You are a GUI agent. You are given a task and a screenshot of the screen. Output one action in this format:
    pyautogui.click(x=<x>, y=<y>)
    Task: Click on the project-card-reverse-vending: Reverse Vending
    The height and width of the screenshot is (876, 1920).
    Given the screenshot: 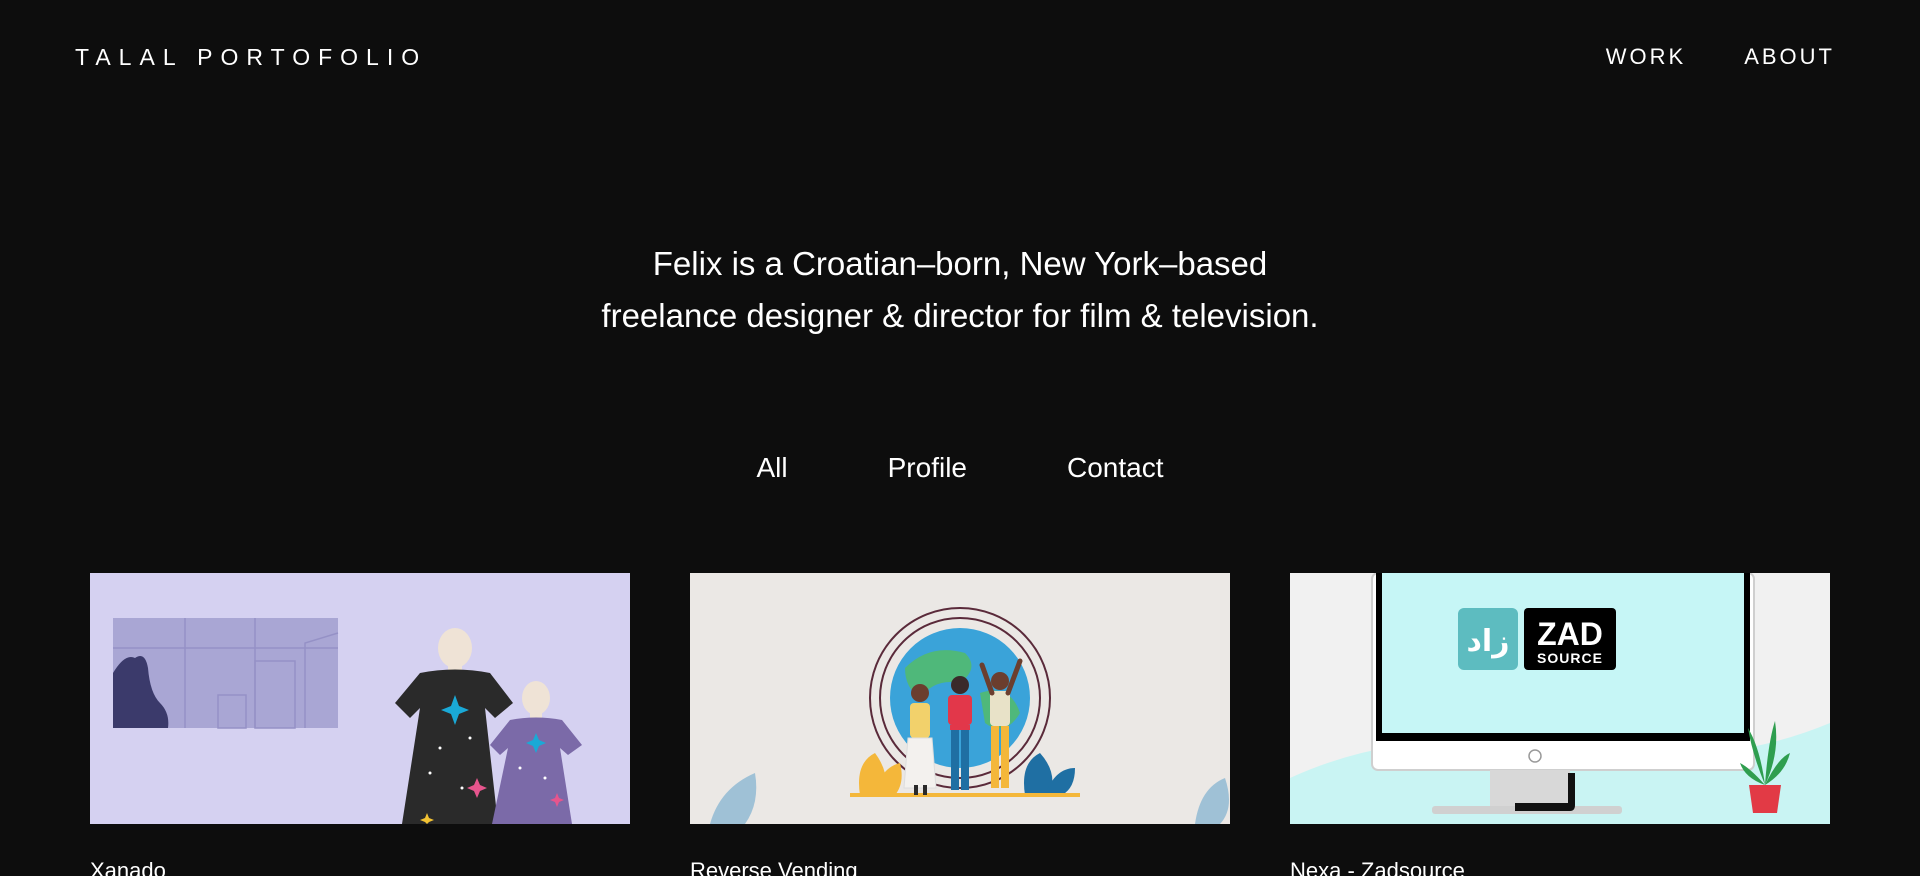 What is the action you would take?
    pyautogui.click(x=960, y=724)
    